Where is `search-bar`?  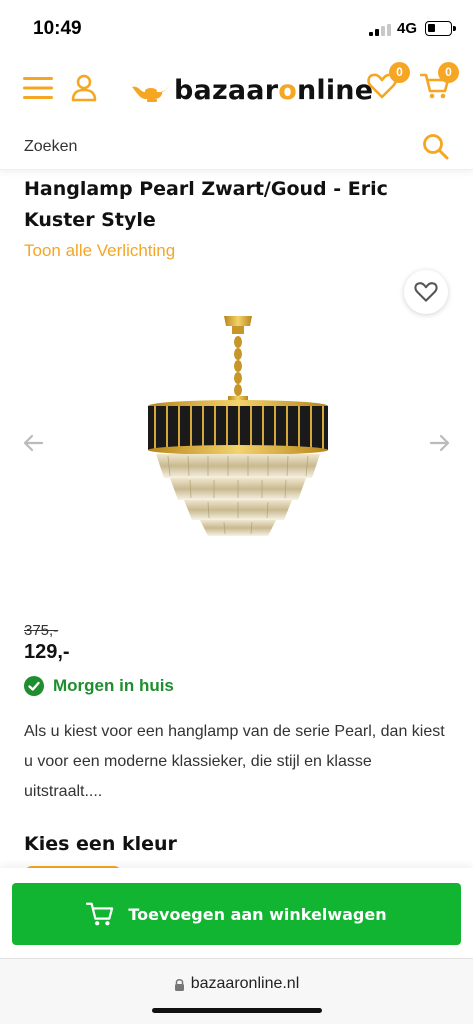 search-bar is located at coordinates (236, 147).